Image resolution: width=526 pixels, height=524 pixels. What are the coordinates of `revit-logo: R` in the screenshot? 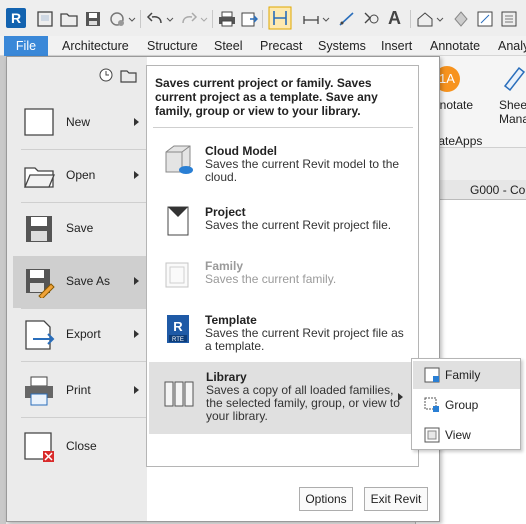 It's located at (16, 18).